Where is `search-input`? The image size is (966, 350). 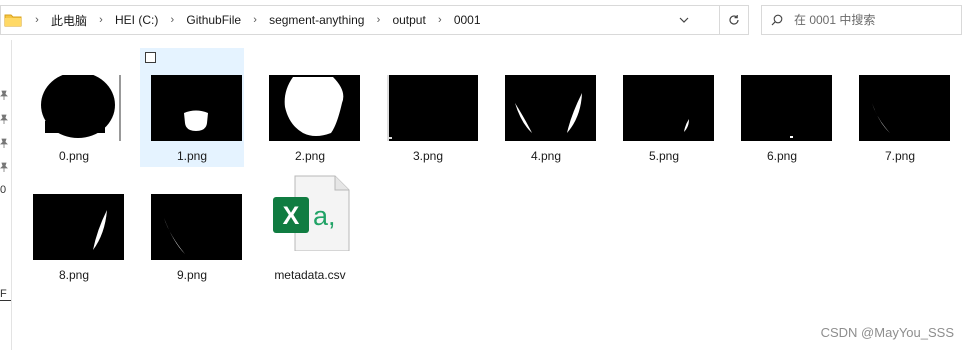
search-input is located at coordinates (874, 20).